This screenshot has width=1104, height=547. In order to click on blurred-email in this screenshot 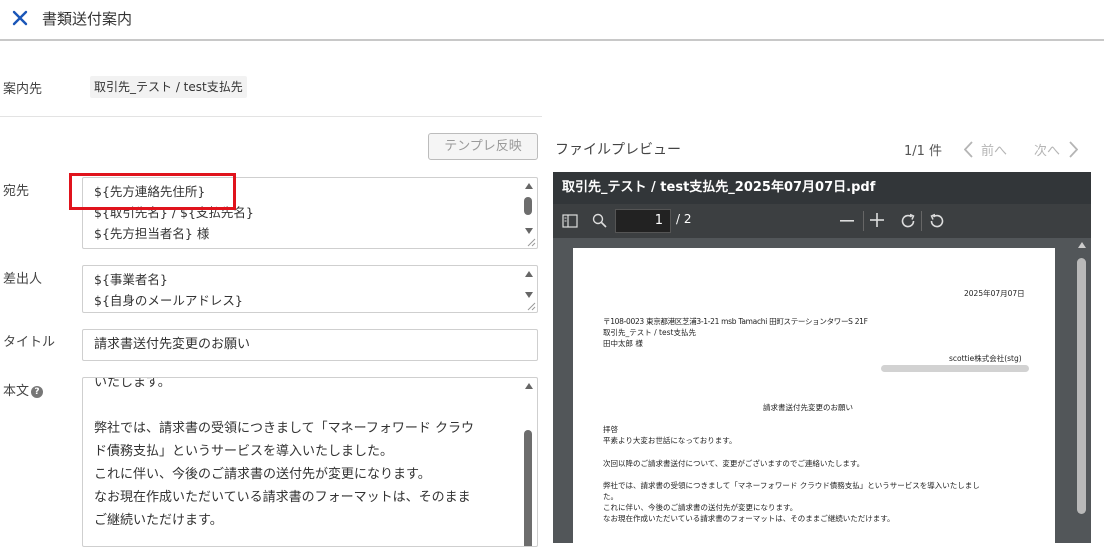, I will do `click(955, 368)`.